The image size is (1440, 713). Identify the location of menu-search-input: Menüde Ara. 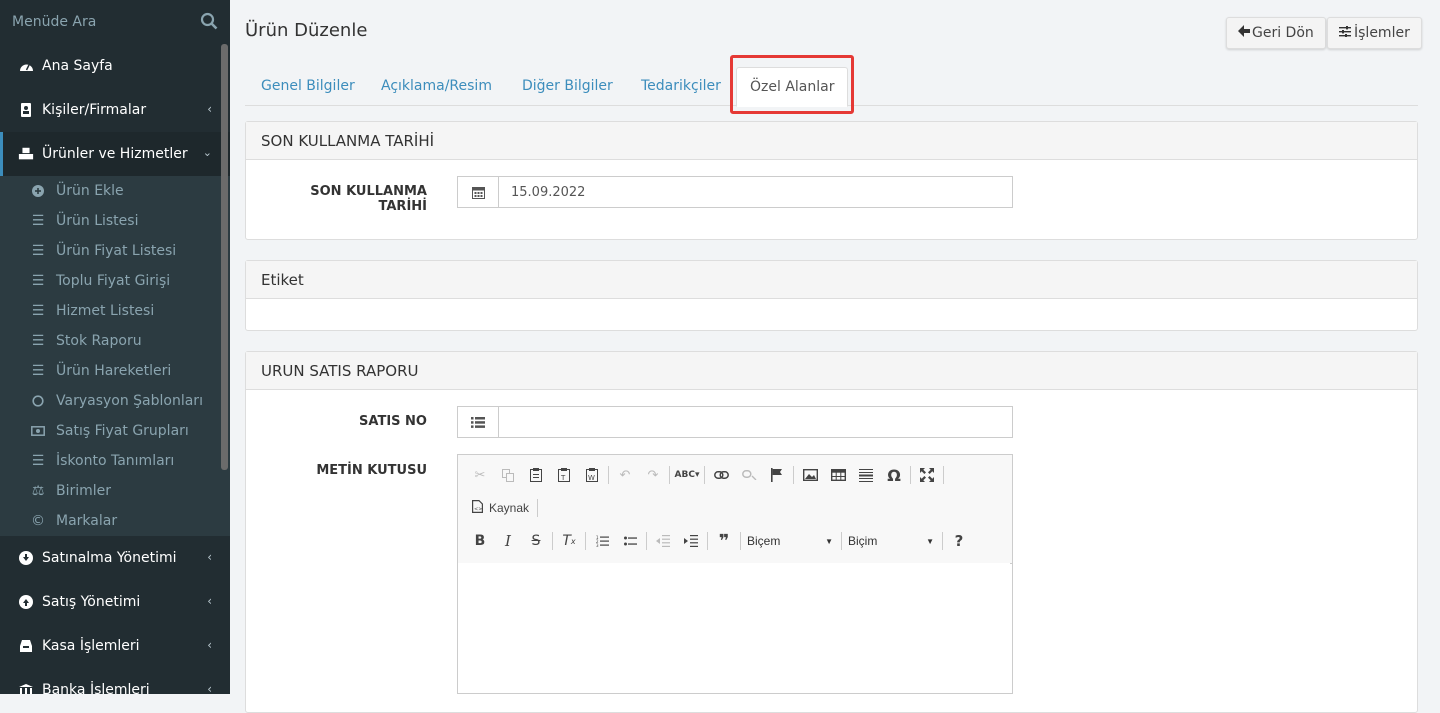
(54, 22).